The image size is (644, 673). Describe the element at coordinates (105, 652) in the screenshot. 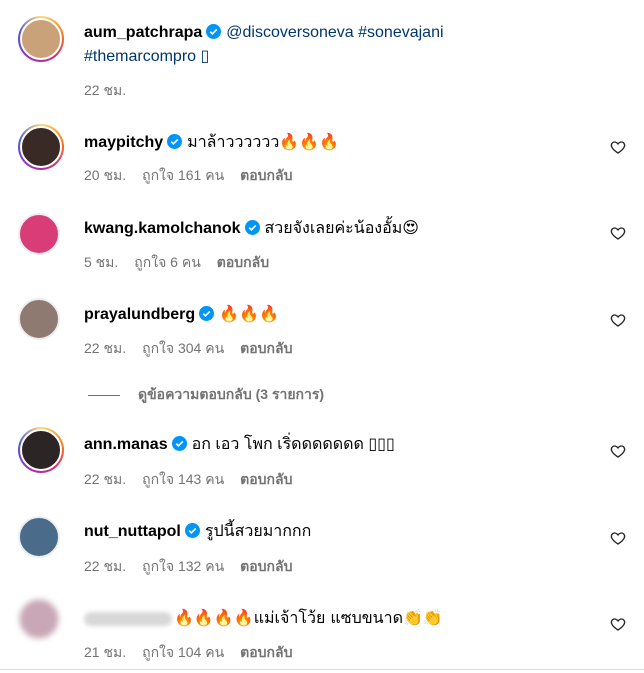

I see `comment-time: 21 ชม.` at that location.